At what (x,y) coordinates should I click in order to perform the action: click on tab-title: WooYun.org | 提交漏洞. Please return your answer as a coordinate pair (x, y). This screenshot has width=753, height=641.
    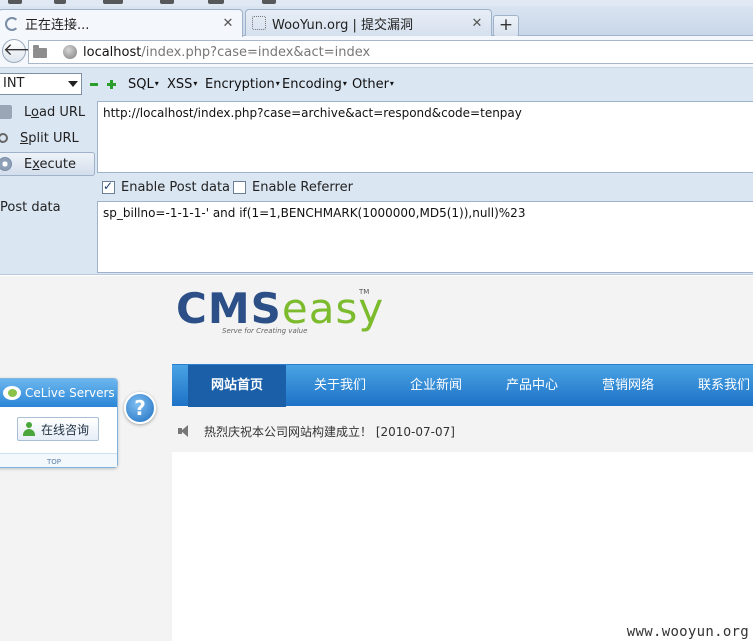
    Looking at the image, I should click on (343, 25).